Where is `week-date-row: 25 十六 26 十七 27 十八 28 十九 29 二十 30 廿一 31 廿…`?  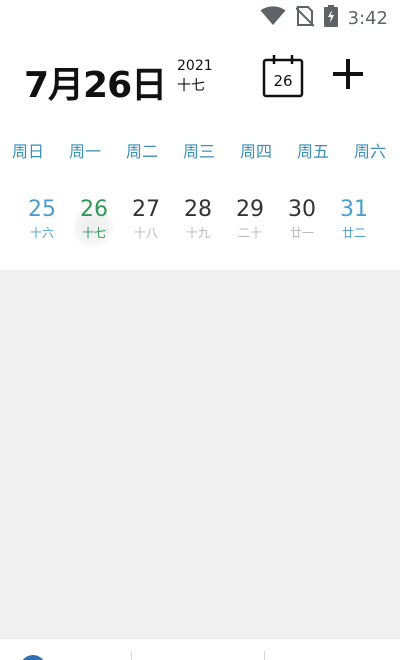
week-date-row: 25 十六 26 十七 27 十八 28 十九 29 二十 30 廿一 31 廿… is located at coordinates (200, 226).